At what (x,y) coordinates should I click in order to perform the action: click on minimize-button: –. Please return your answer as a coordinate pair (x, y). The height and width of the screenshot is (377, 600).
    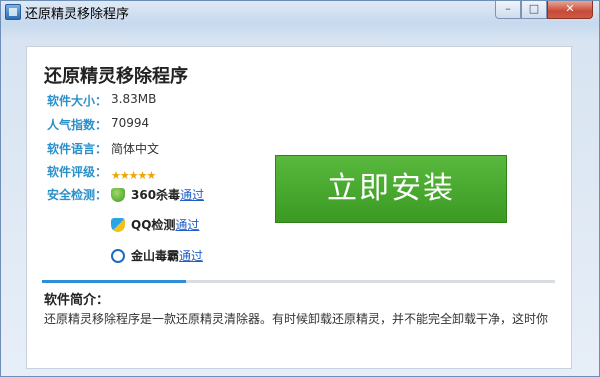
    Looking at the image, I should click on (508, 10).